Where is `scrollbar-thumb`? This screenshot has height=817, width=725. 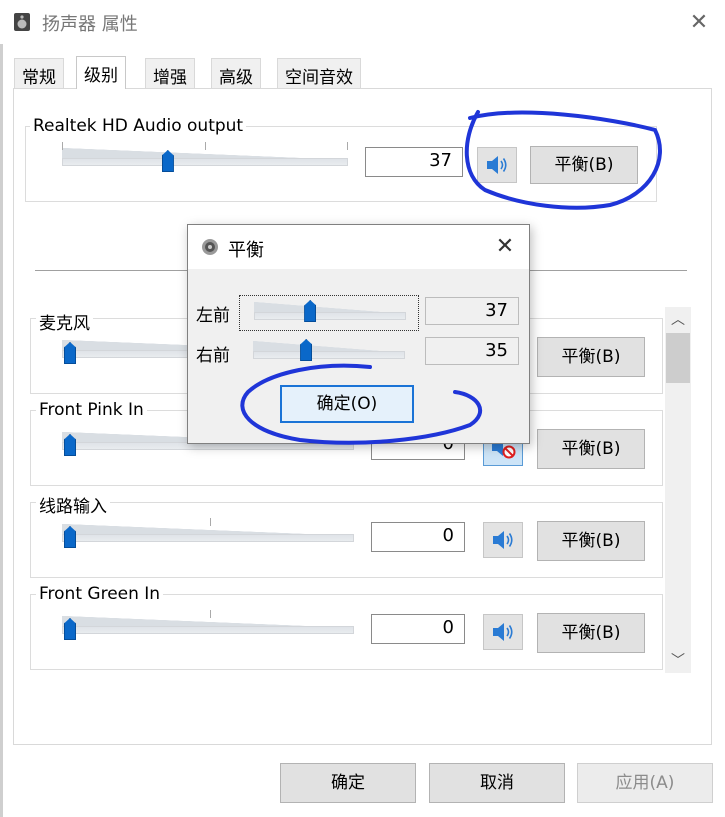 scrollbar-thumb is located at coordinates (678, 358).